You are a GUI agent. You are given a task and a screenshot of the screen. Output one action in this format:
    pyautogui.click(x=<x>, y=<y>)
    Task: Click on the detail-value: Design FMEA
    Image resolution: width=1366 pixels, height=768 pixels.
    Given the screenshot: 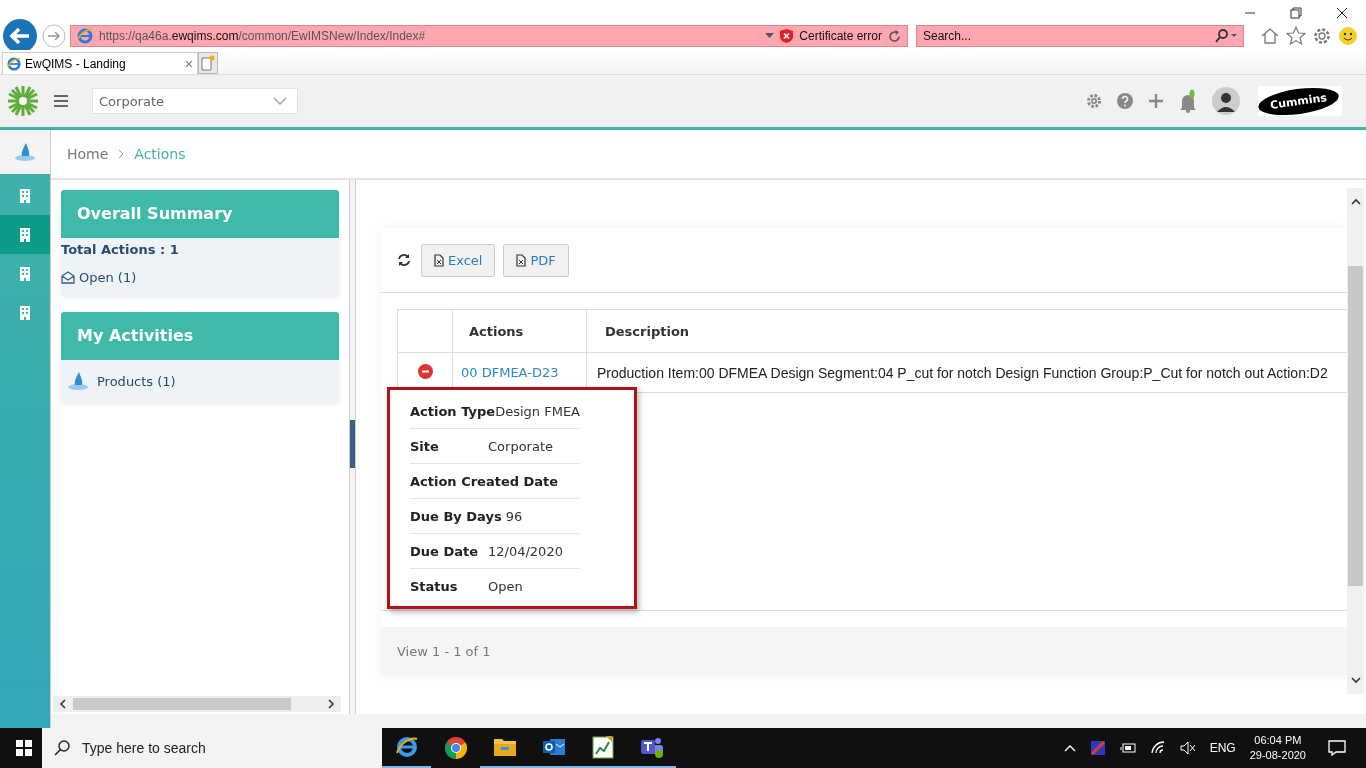 What is the action you would take?
    pyautogui.click(x=537, y=411)
    